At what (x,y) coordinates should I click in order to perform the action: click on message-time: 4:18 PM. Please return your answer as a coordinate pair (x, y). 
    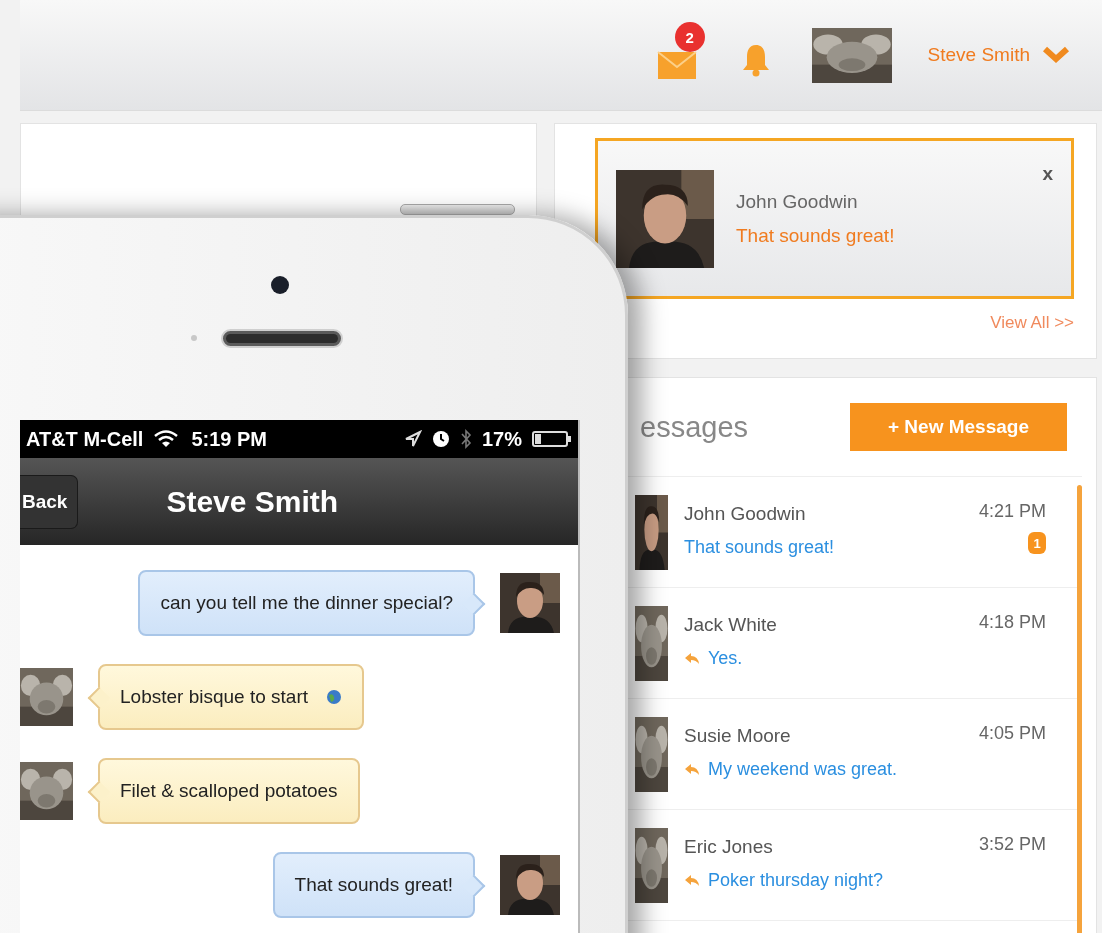
    Looking at the image, I should click on (1012, 622).